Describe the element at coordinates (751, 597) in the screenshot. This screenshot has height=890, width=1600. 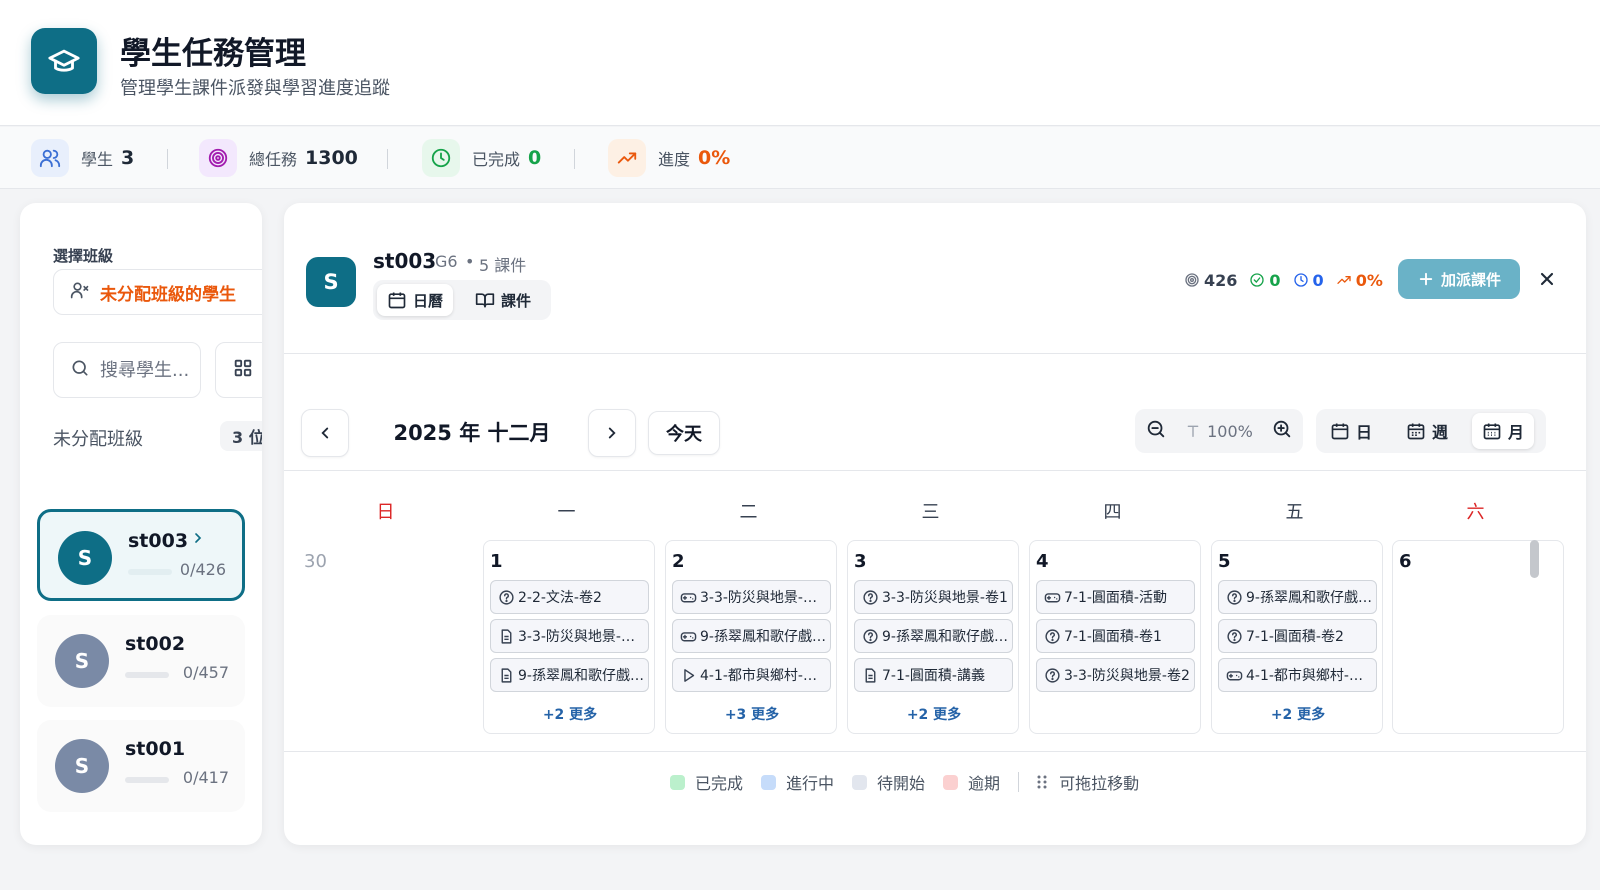
I see `task-chip: 3-3-防災與地景-活動` at that location.